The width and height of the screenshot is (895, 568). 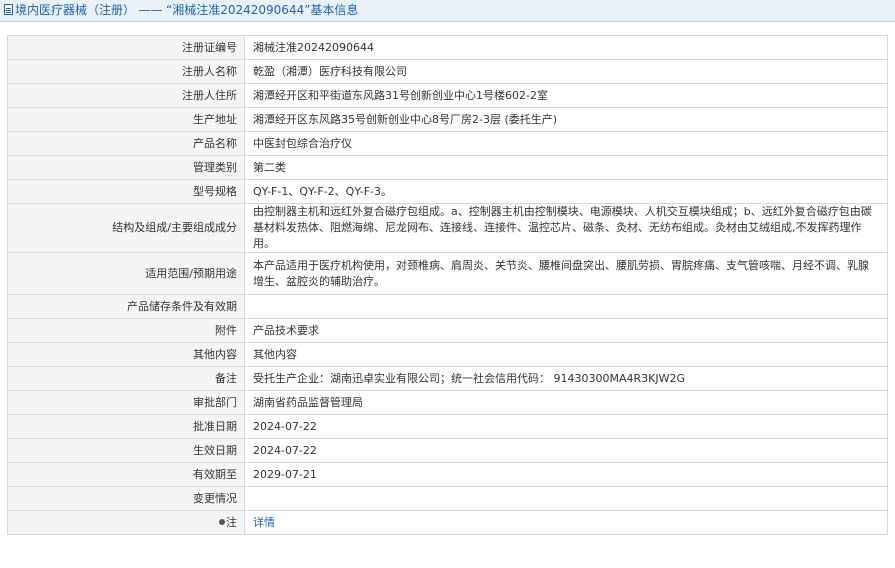 I want to click on table-row: 有效期至 2029-07-21, so click(x=447, y=474).